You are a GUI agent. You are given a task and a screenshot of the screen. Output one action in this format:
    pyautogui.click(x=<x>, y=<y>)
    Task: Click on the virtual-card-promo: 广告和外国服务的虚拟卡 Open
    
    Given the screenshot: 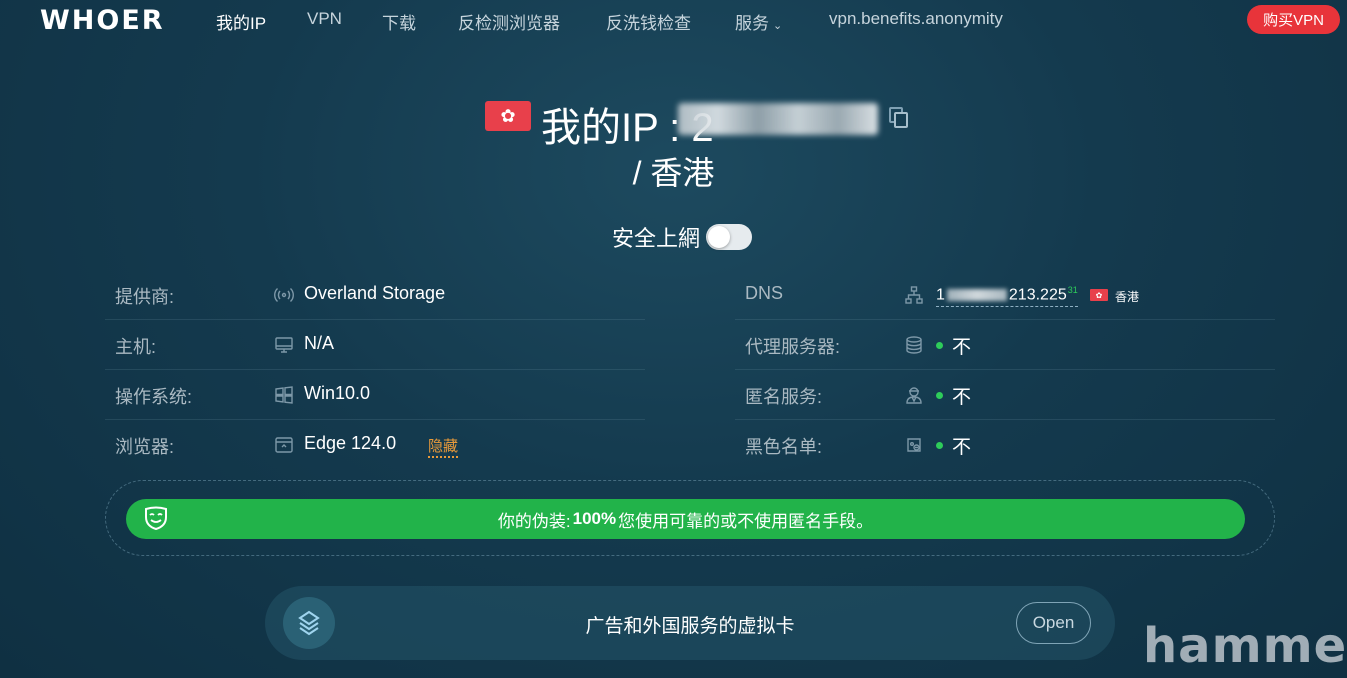 What is the action you would take?
    pyautogui.click(x=690, y=623)
    